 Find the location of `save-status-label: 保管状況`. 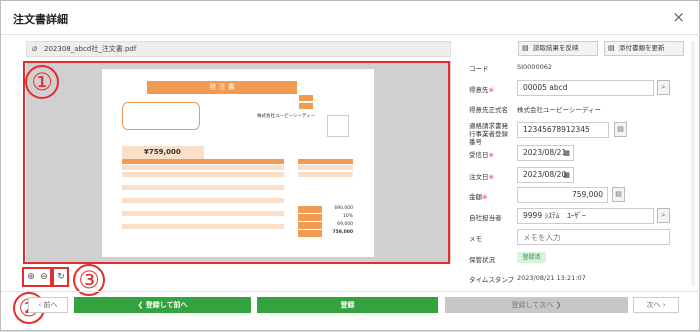

save-status-label: 保管状況 is located at coordinates (482, 260).